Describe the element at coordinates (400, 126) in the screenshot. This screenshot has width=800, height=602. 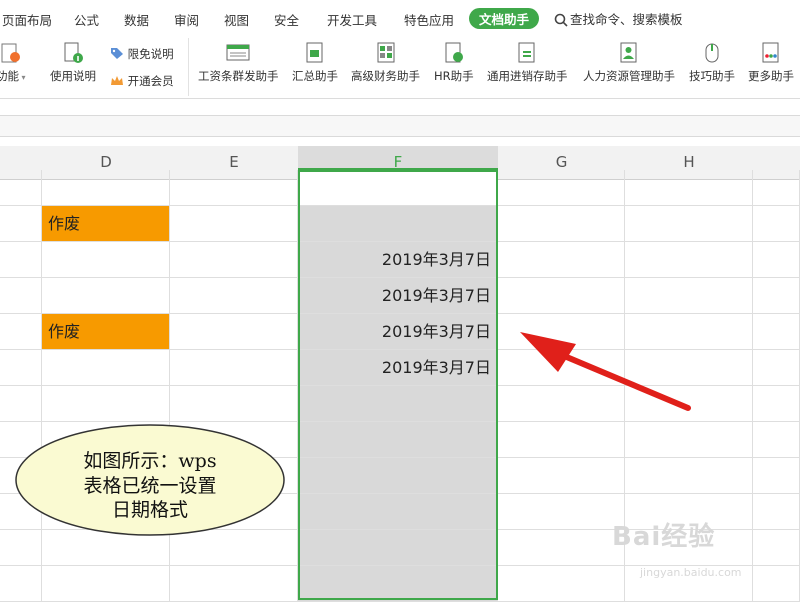
I see `formula-bar` at that location.